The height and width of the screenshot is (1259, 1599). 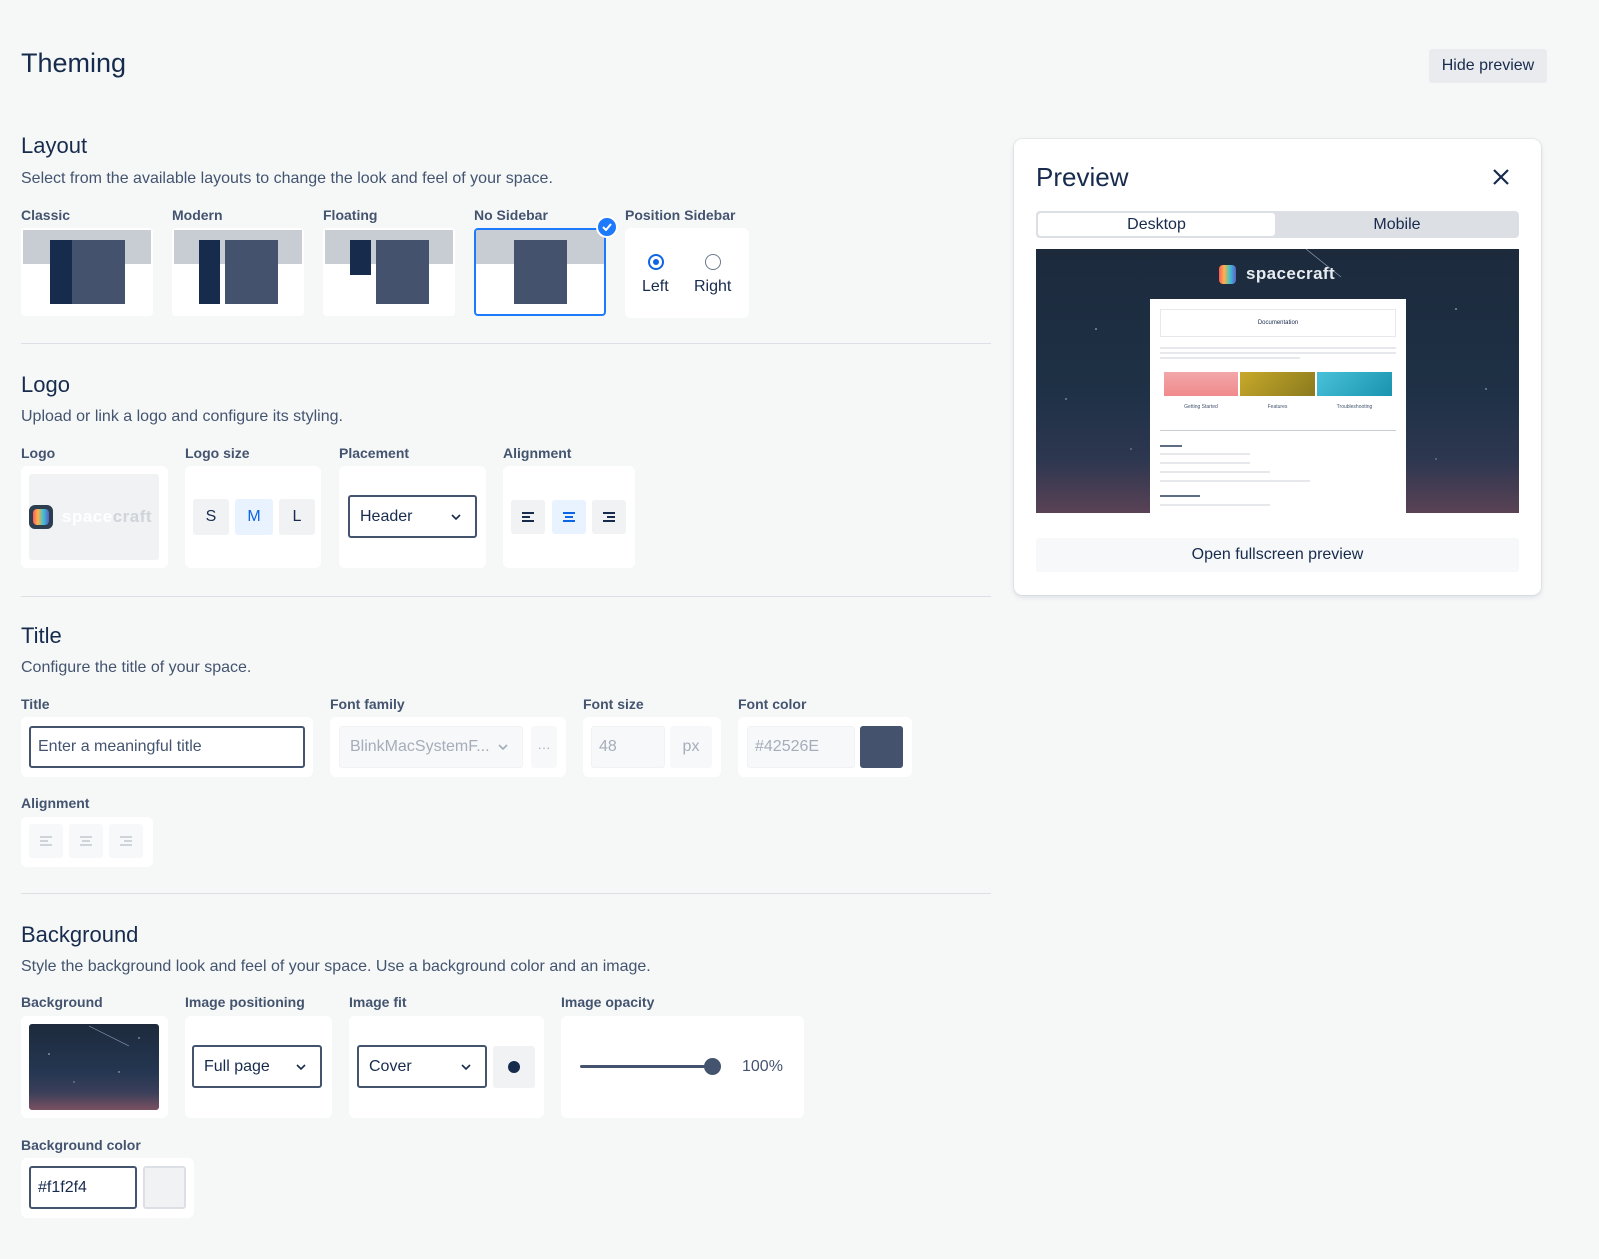 I want to click on image-fit-value: Cover, so click(x=390, y=1066).